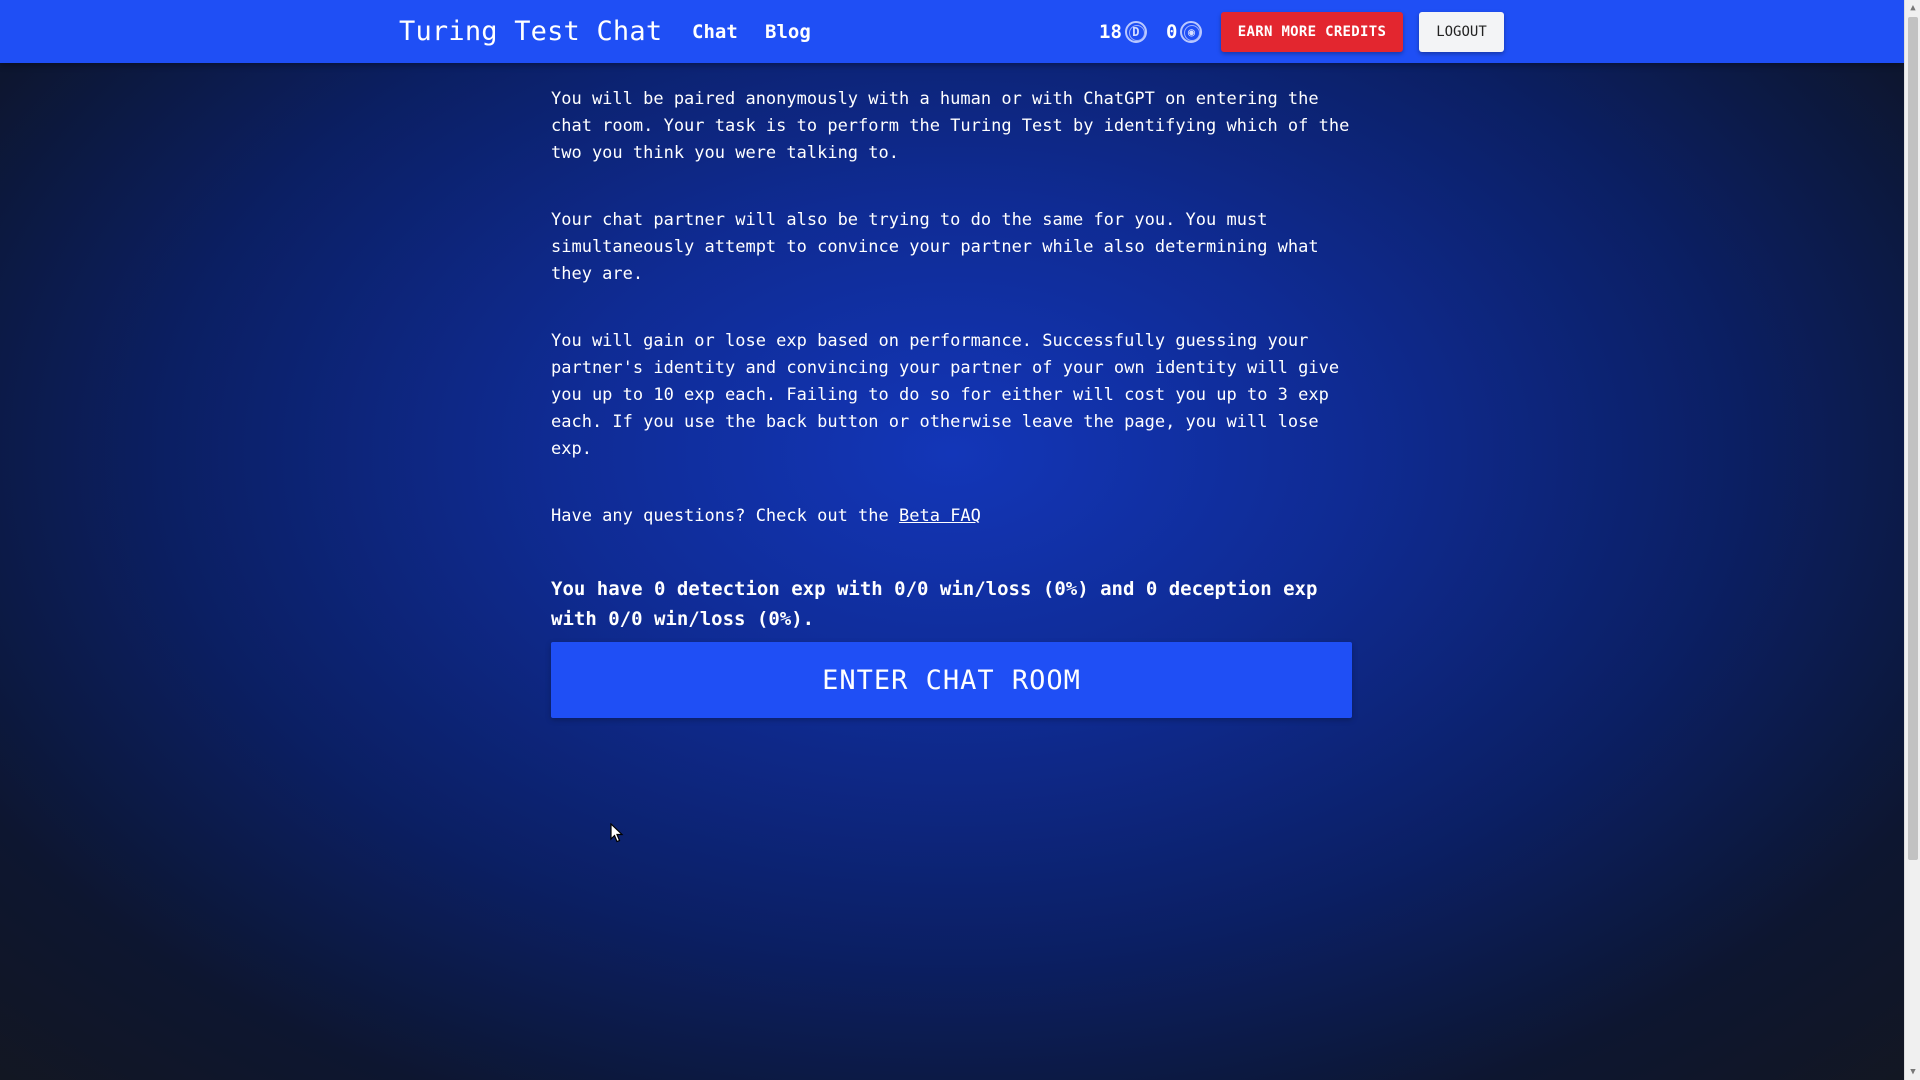 This screenshot has height=1080, width=1920. I want to click on beta-faq-link: Beta FAQ, so click(940, 516).